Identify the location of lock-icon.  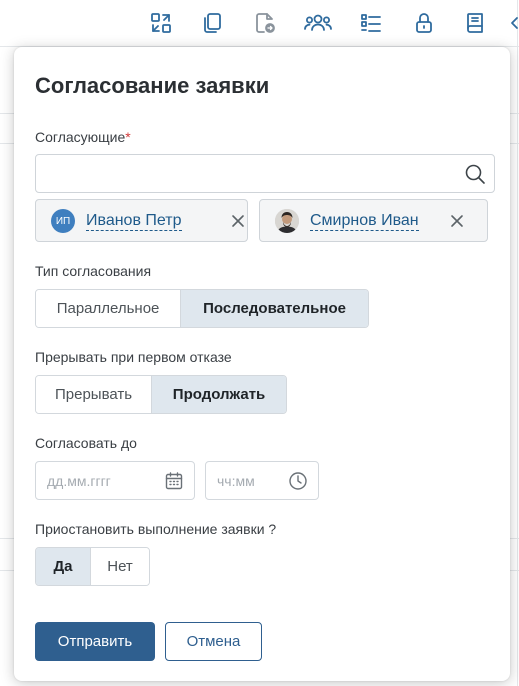
(424, 23).